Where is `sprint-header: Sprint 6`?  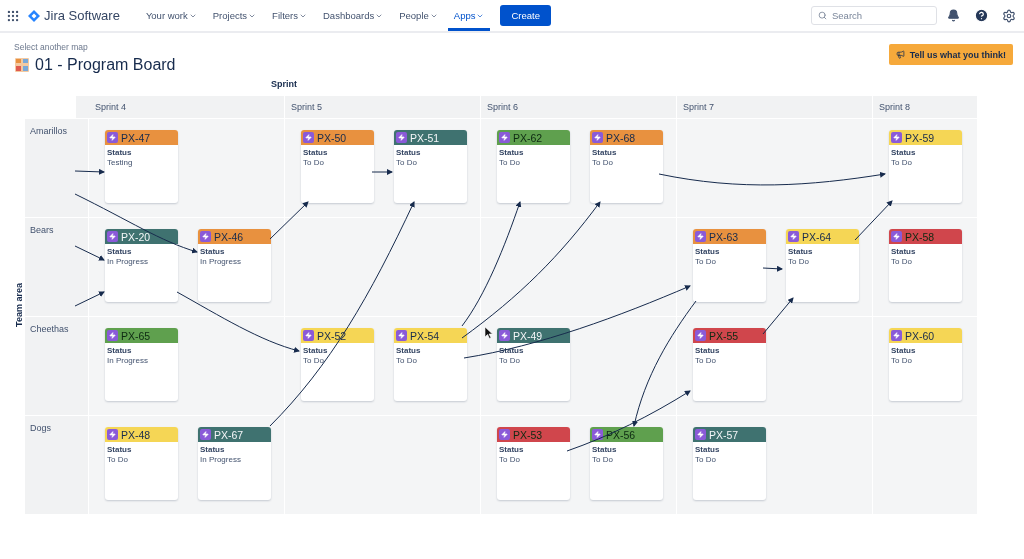 sprint-header: Sprint 6 is located at coordinates (578, 107).